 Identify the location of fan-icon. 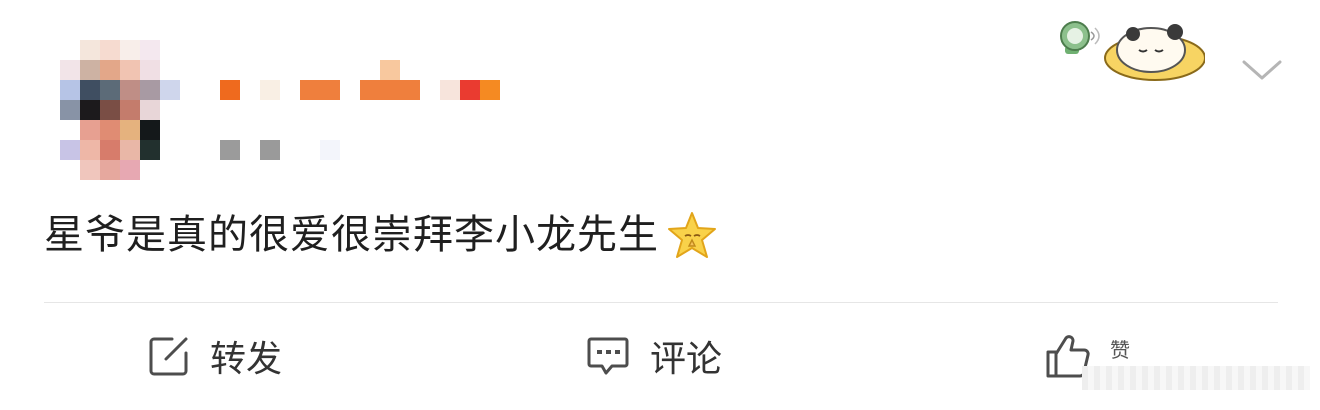
(1080, 37).